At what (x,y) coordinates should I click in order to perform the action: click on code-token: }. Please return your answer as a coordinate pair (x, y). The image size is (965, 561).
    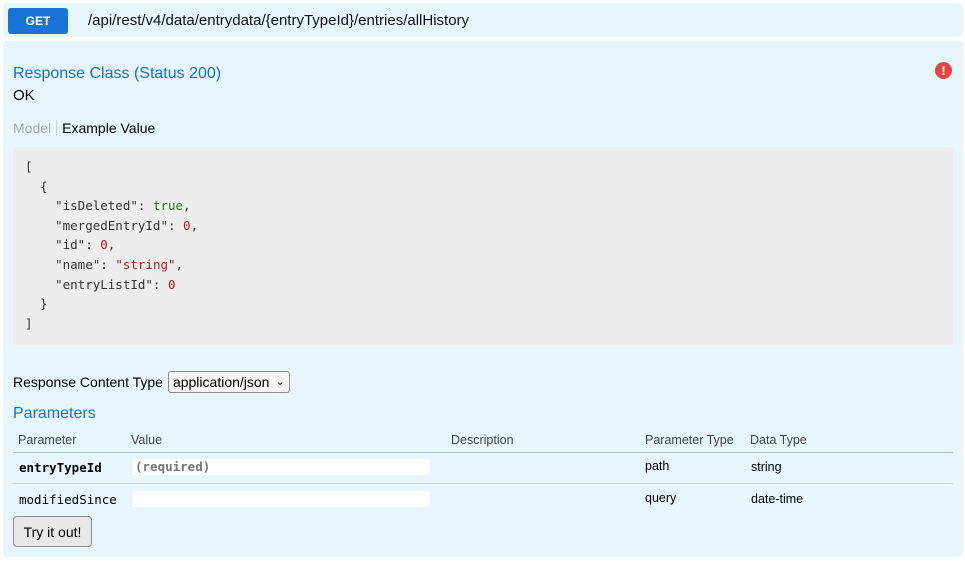
    Looking at the image, I should click on (36, 304).